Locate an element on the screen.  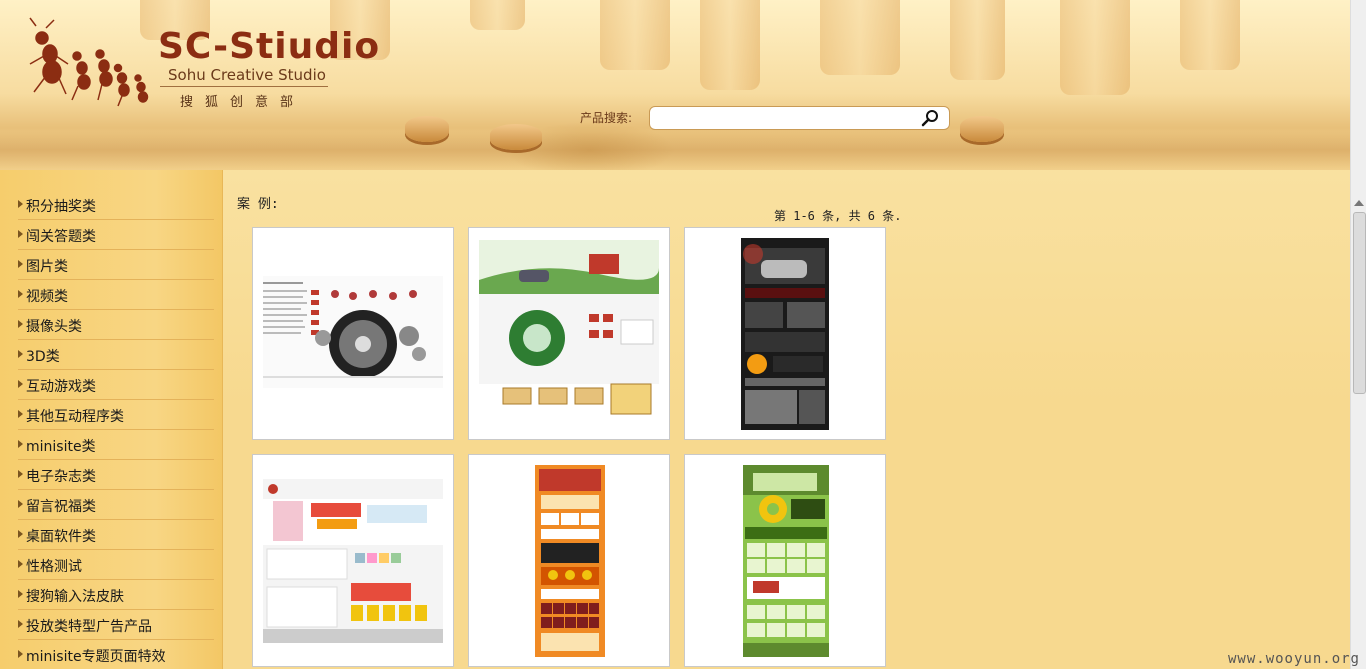
result-count: 第 1-6 条, 共 6 条. is located at coordinates (838, 216).